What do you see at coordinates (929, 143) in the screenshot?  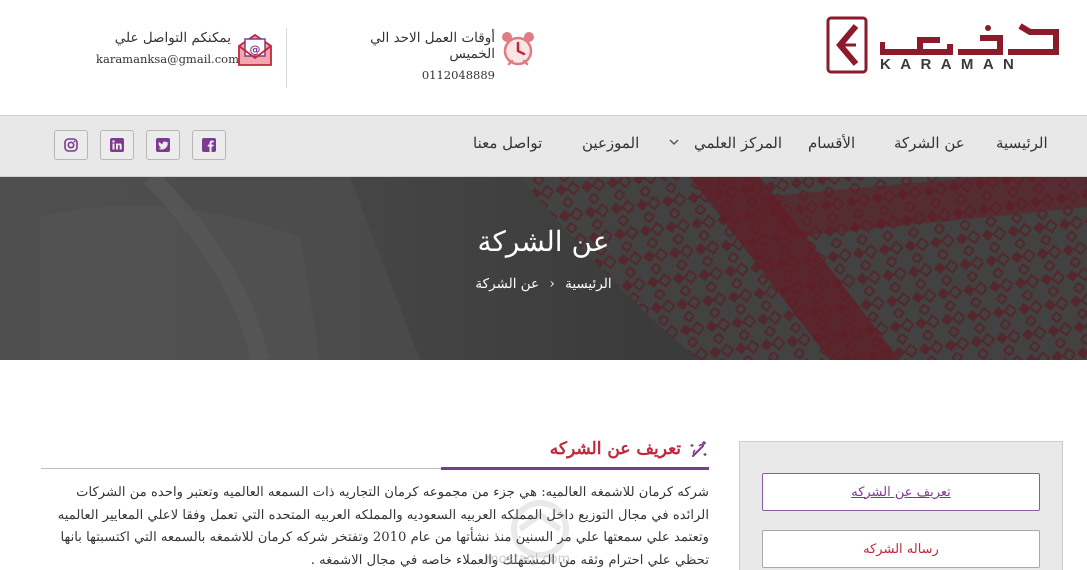 I see `nav-item-about: عن الشركة` at bounding box center [929, 143].